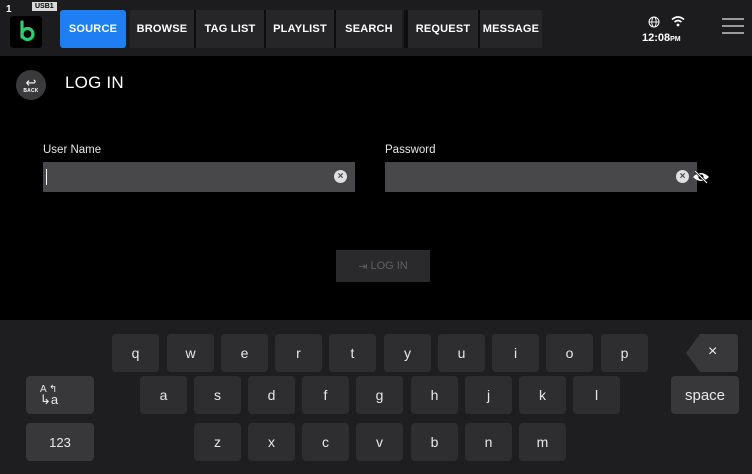 The height and width of the screenshot is (474, 752). Describe the element at coordinates (407, 353) in the screenshot. I see `key-y: y` at that location.